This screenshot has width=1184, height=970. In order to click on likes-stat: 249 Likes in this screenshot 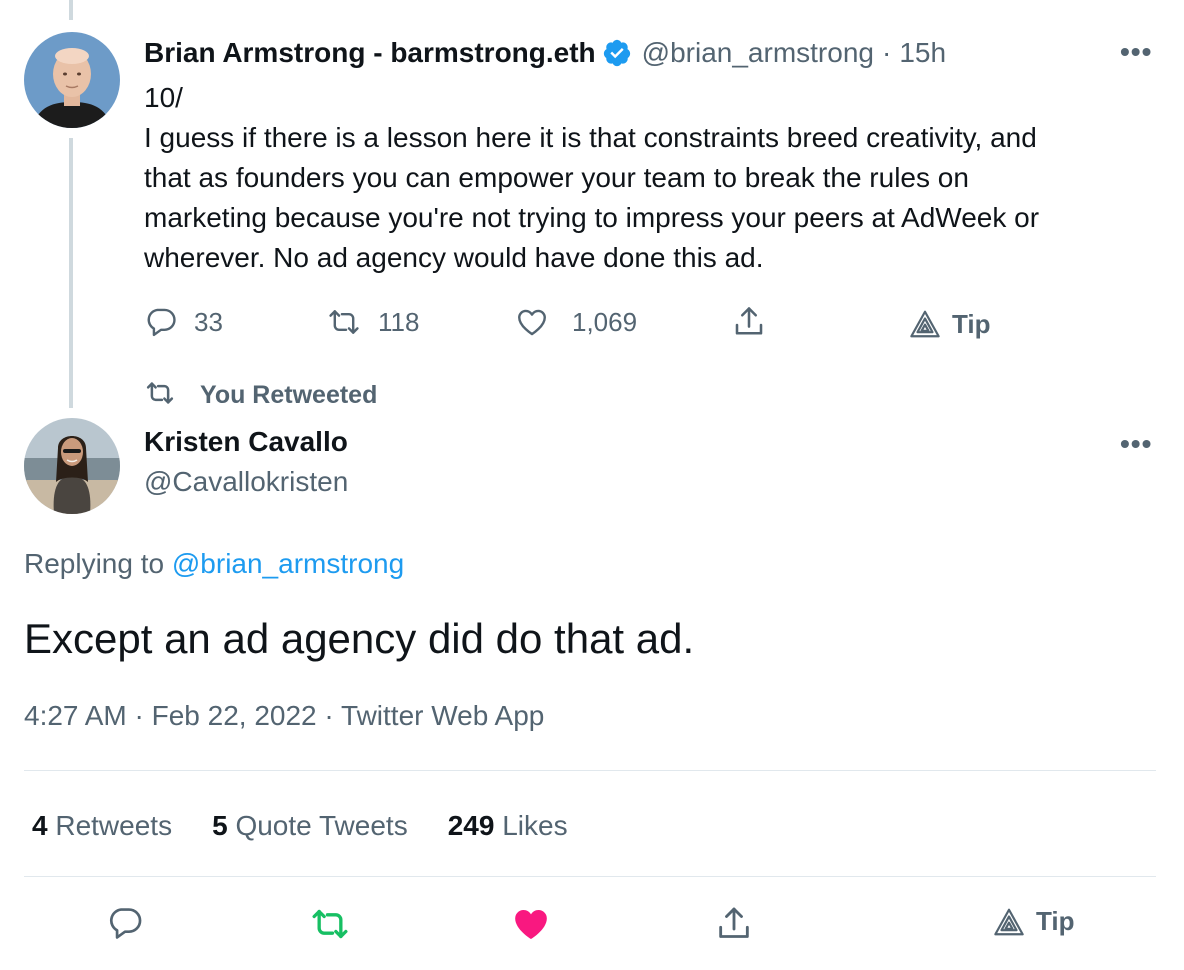, I will do `click(508, 826)`.